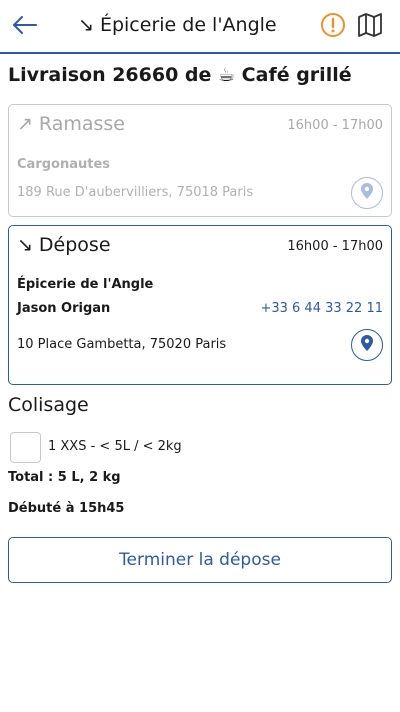 Image resolution: width=400 pixels, height=712 pixels. Describe the element at coordinates (335, 246) in the screenshot. I see `dropoff-time: 16h00 - 17h00` at that location.